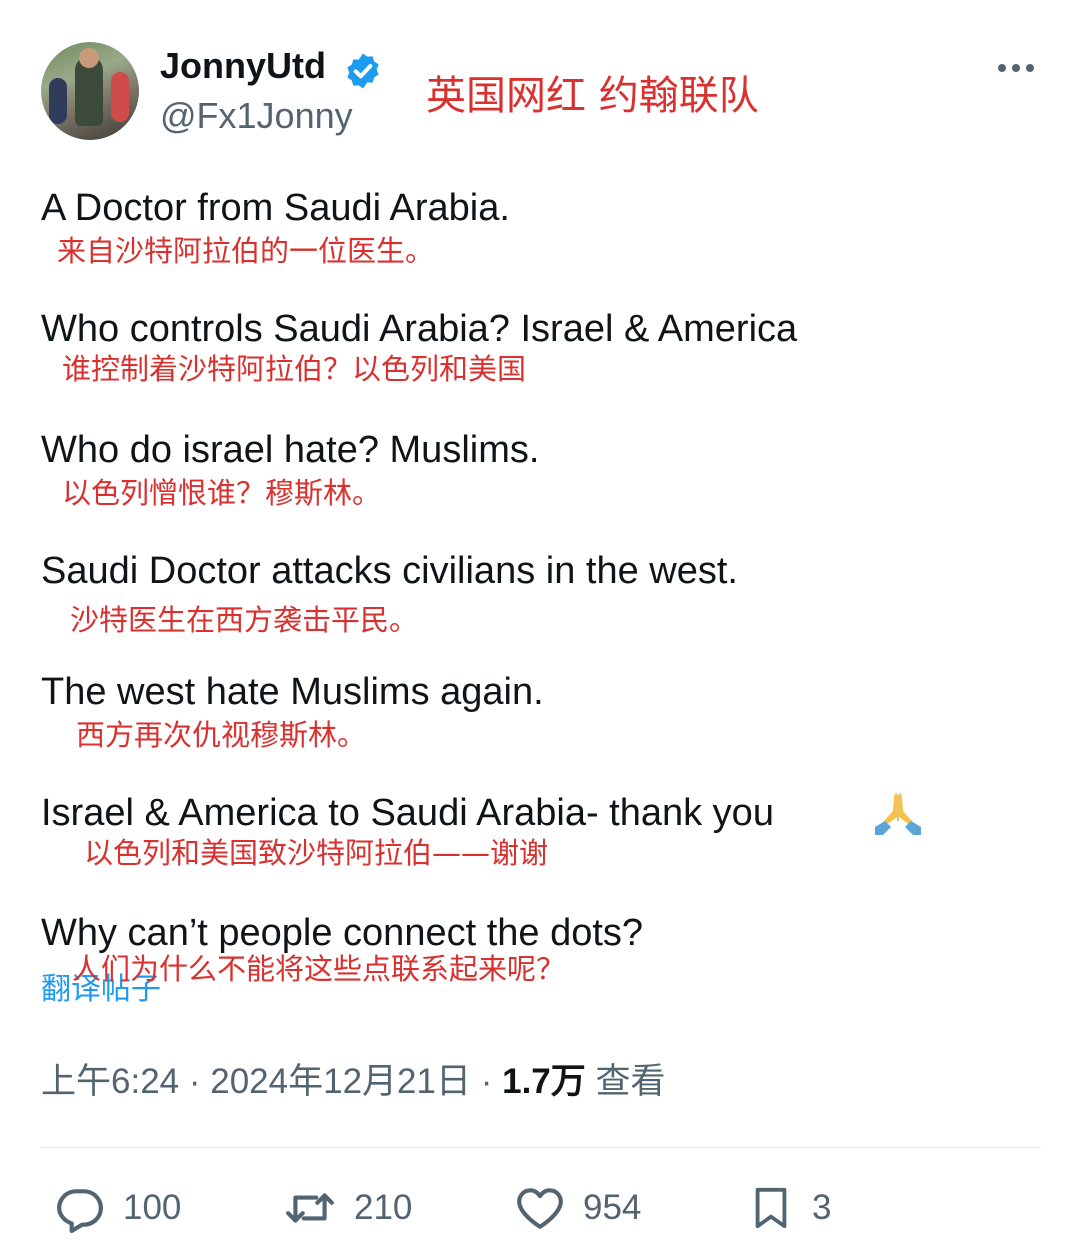 The width and height of the screenshot is (1080, 1257). Describe the element at coordinates (789, 1208) in the screenshot. I see `bookmark-button: 3` at that location.